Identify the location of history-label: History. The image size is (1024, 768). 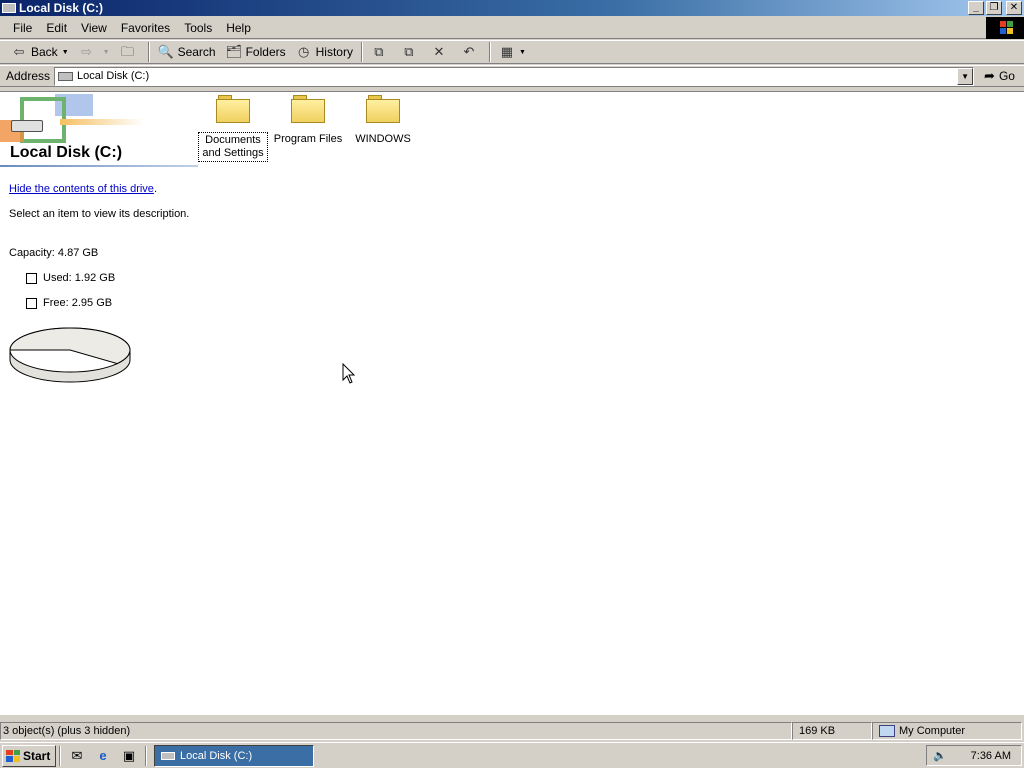
(334, 52).